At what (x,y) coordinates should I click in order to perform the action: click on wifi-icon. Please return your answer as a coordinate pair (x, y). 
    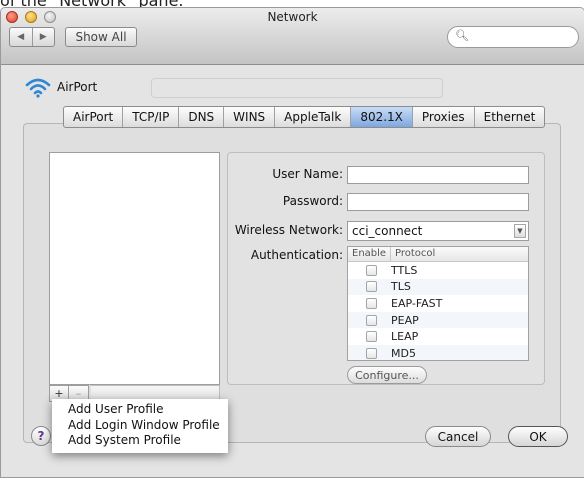
    Looking at the image, I should click on (38, 88).